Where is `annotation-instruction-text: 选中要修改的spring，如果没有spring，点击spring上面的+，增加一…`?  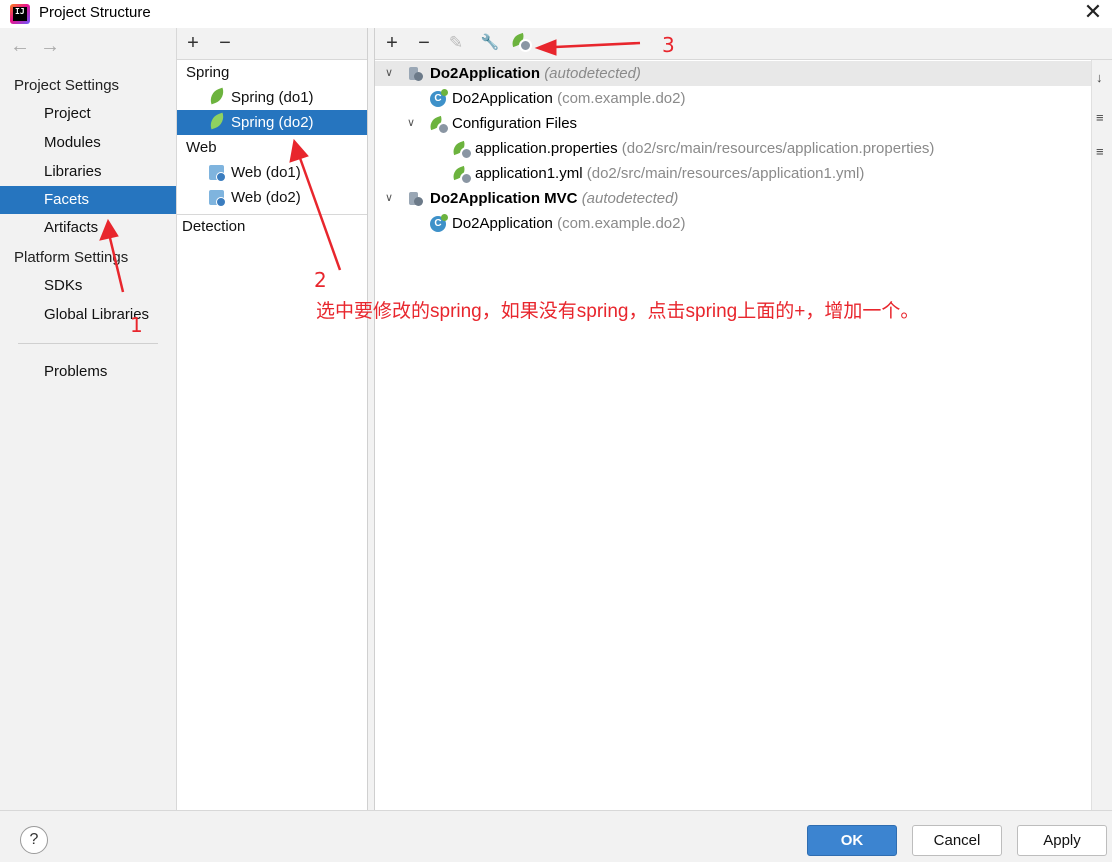 annotation-instruction-text: 选中要修改的spring，如果没有spring，点击spring上面的+，增加一… is located at coordinates (618, 311).